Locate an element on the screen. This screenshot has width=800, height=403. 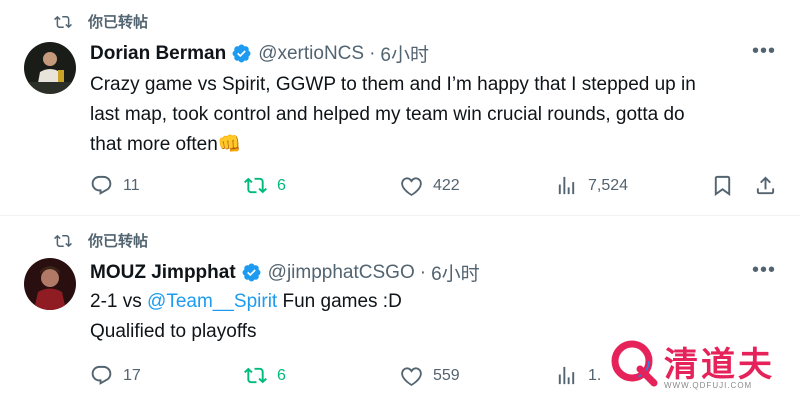
bookmark-button is located at coordinates (722, 185).